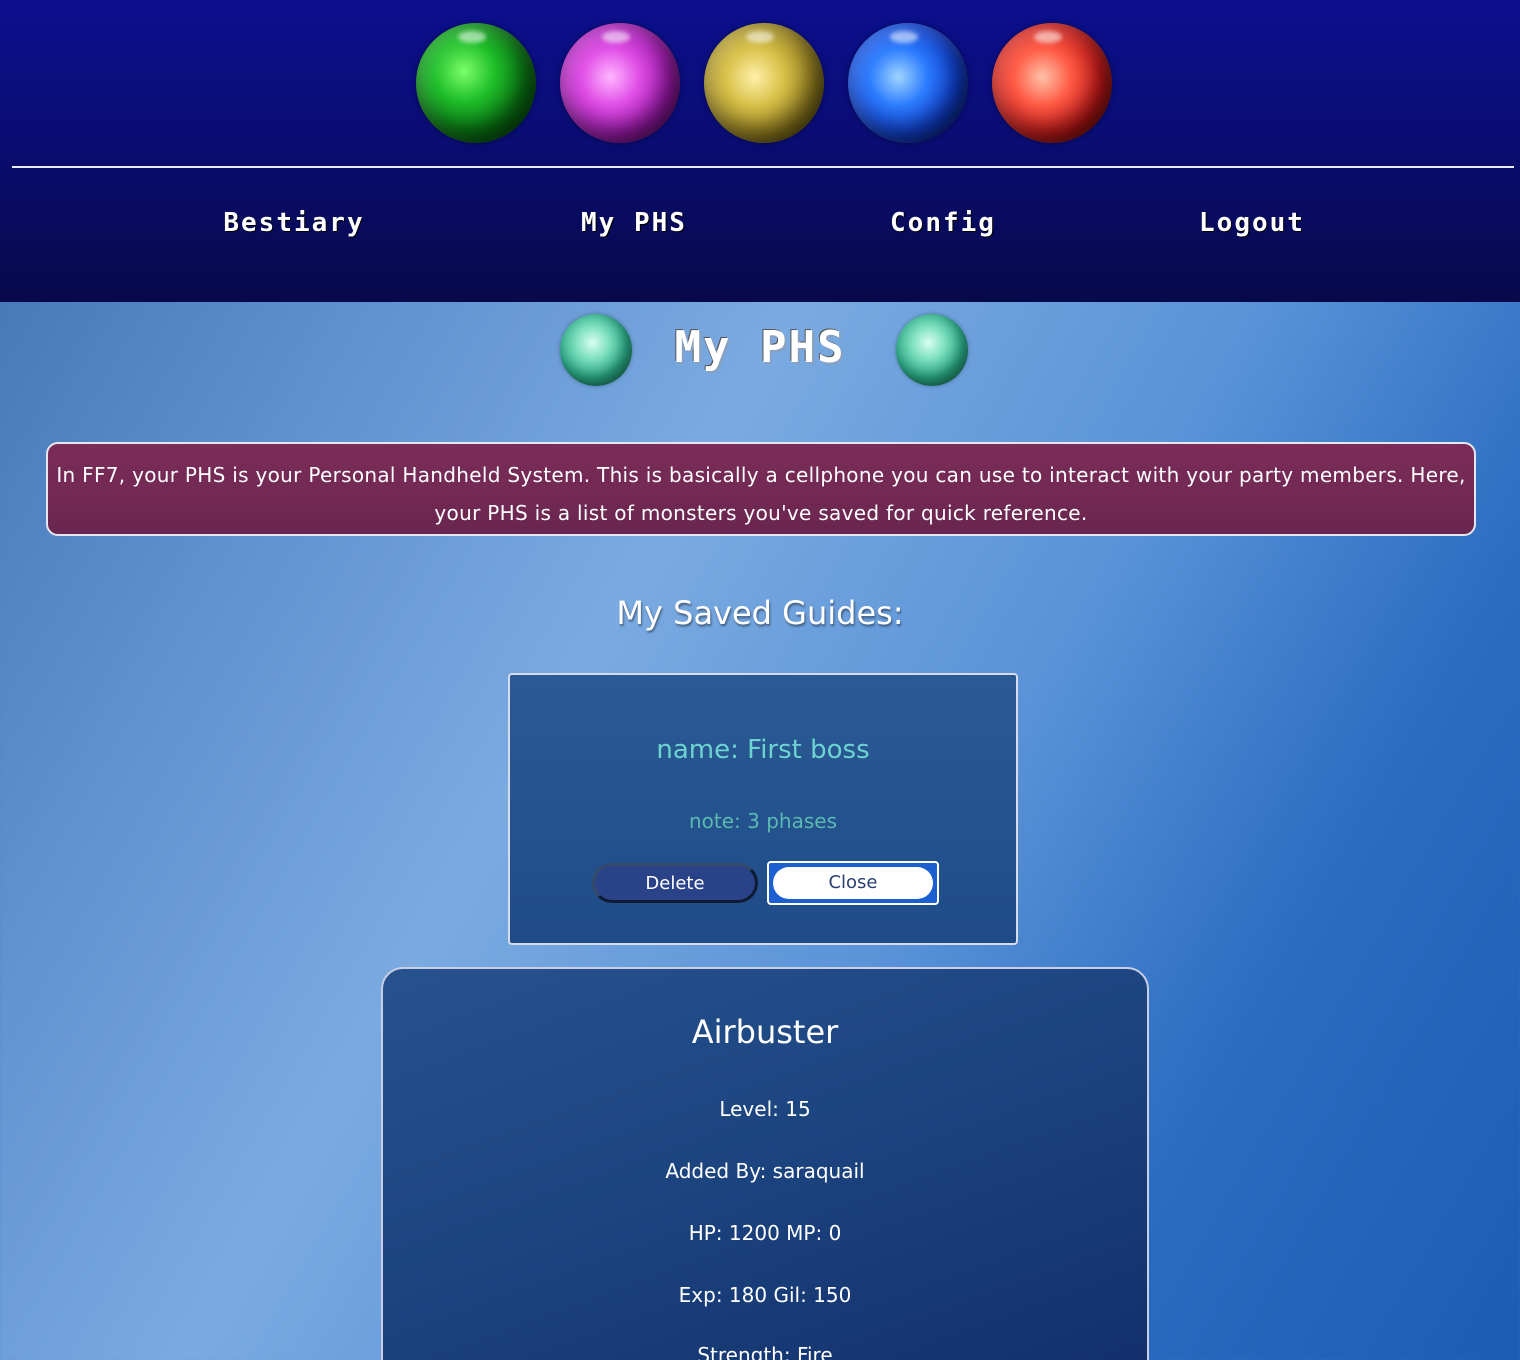  What do you see at coordinates (1052, 83) in the screenshot?
I see `red-materia-icon` at bounding box center [1052, 83].